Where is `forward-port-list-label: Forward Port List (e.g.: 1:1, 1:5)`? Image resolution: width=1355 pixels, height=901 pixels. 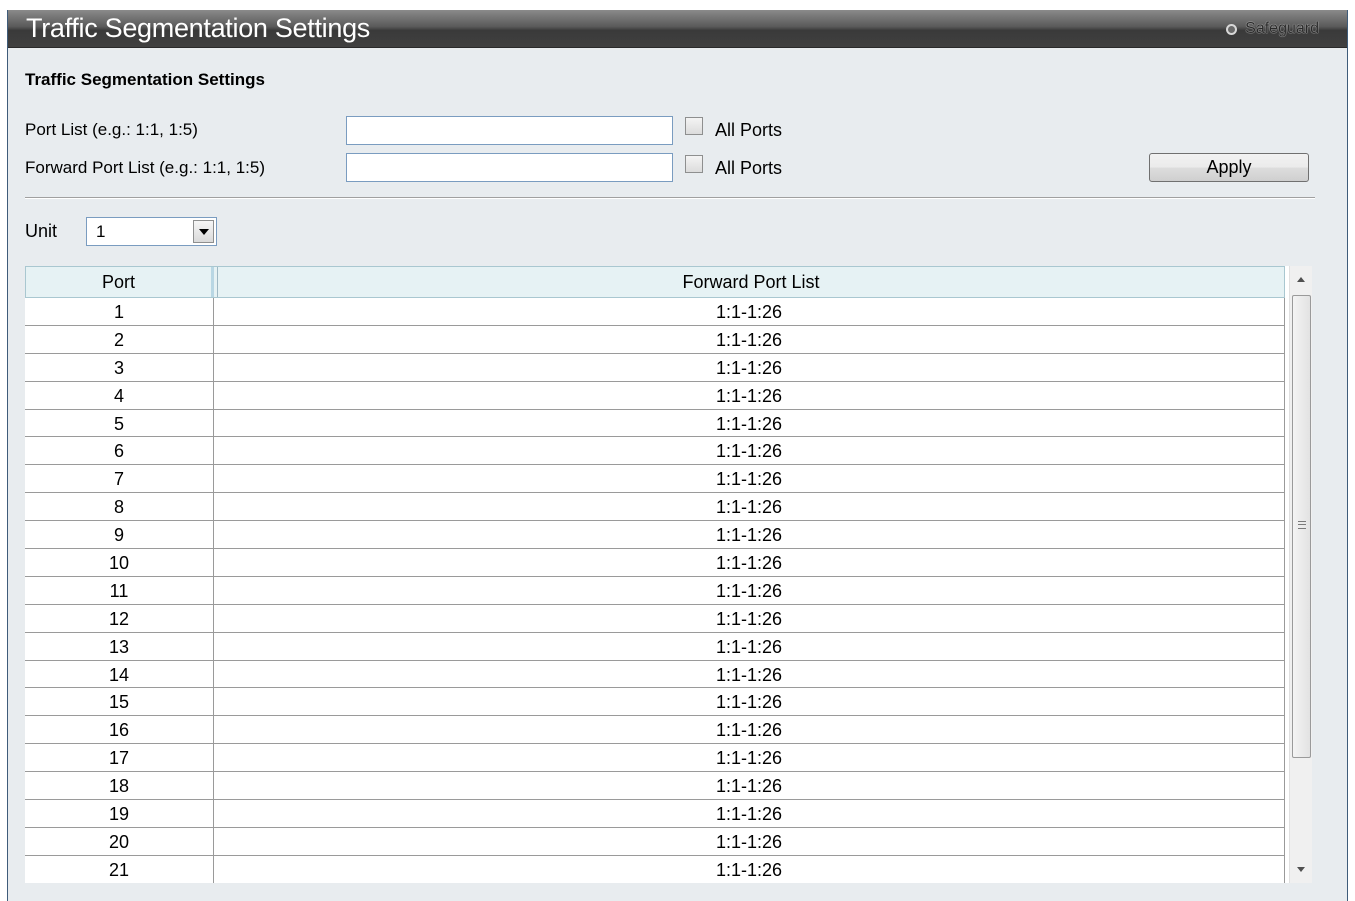 forward-port-list-label: Forward Port List (e.g.: 1:1, 1:5) is located at coordinates (145, 167).